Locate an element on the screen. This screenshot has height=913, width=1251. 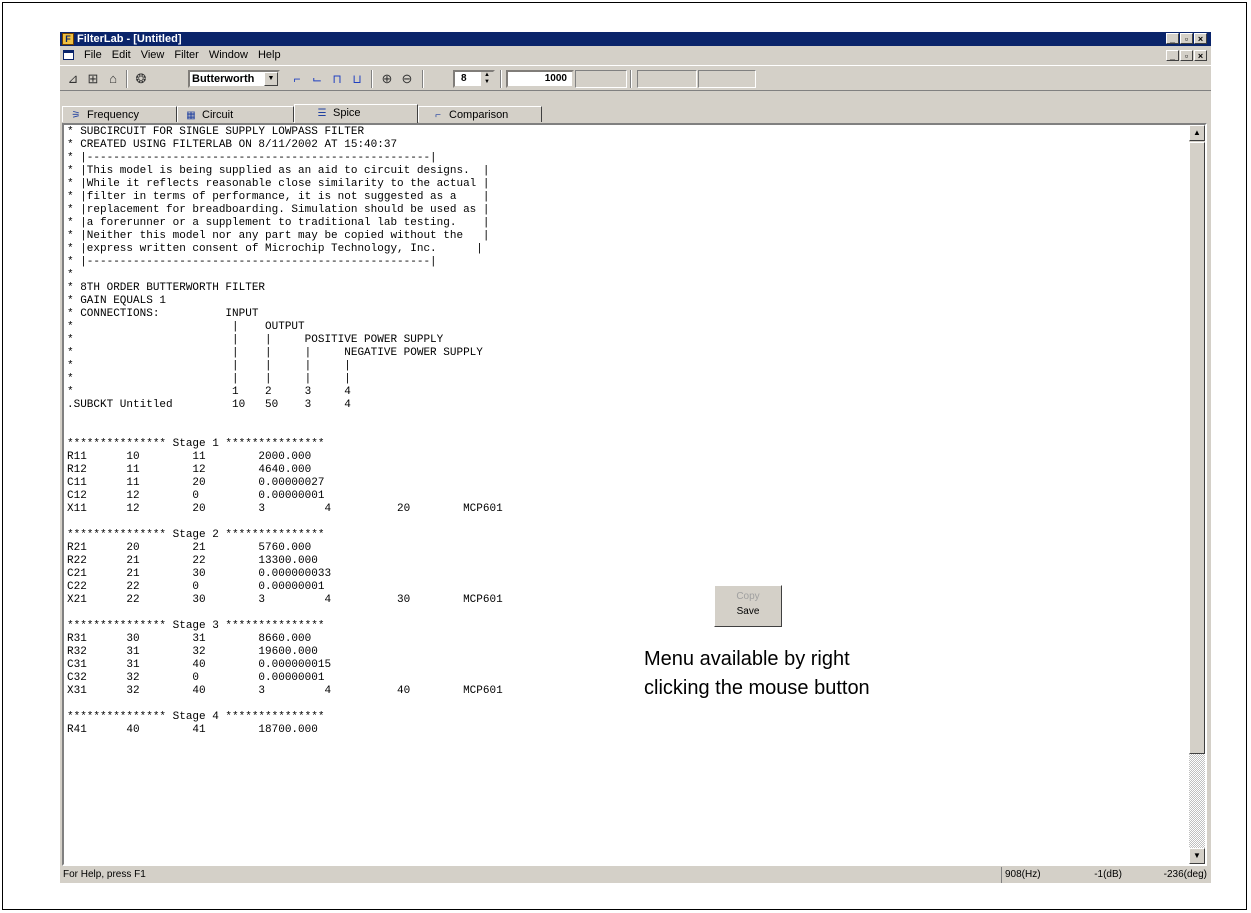
listing-line: * CONNECTIONS: INPUT is located at coordinates (163, 314).